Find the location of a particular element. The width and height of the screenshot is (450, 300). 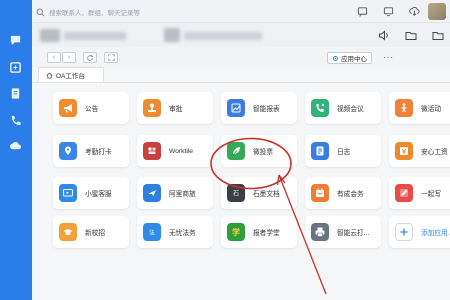

log-icon is located at coordinates (320, 151).